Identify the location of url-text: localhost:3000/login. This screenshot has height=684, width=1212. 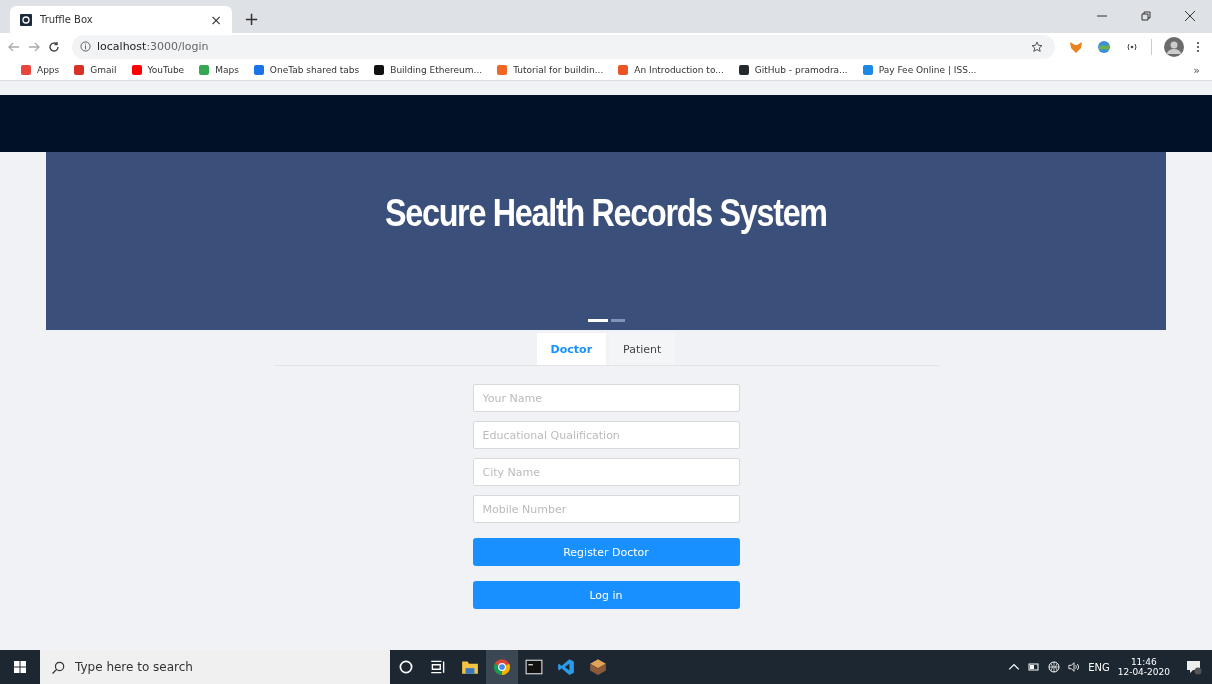
(153, 46).